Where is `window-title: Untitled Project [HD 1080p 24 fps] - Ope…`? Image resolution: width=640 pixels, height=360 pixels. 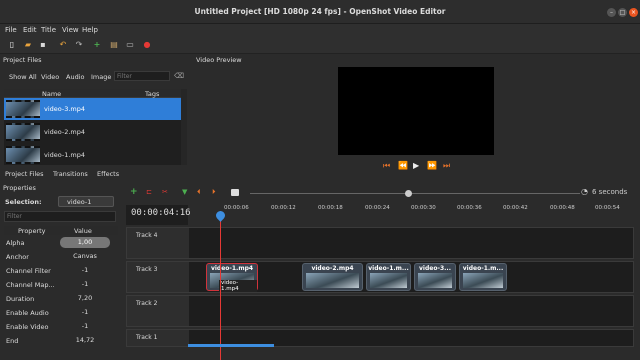
window-title: Untitled Project [HD 1080p 24 fps] - Ope… is located at coordinates (320, 11).